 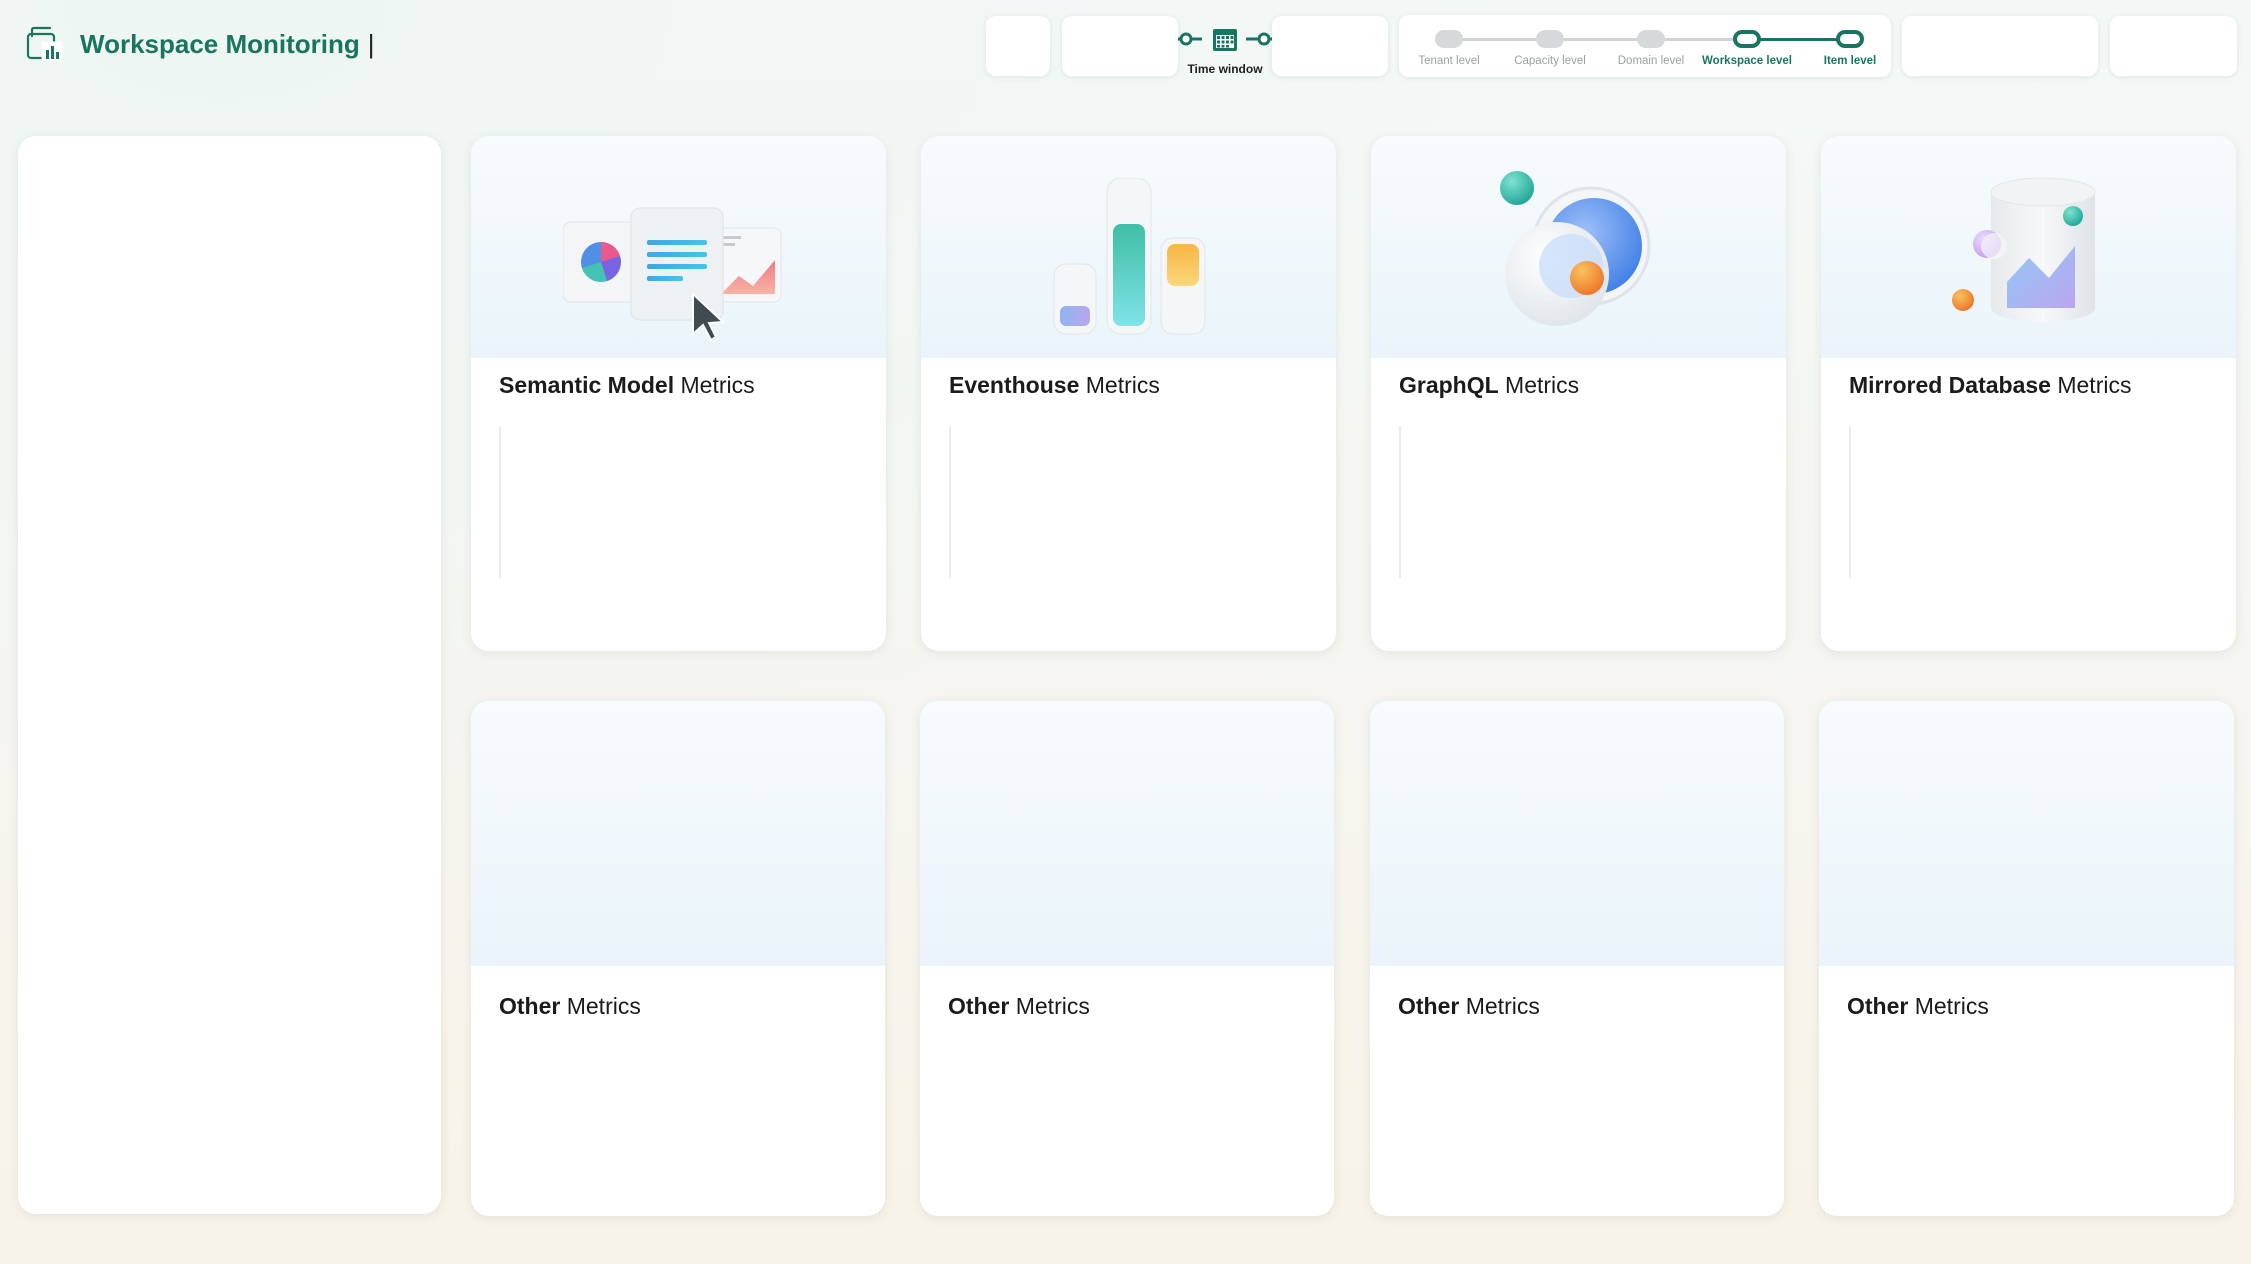 What do you see at coordinates (1950, 385) in the screenshot?
I see `card-title-bold: Mirrored Database` at bounding box center [1950, 385].